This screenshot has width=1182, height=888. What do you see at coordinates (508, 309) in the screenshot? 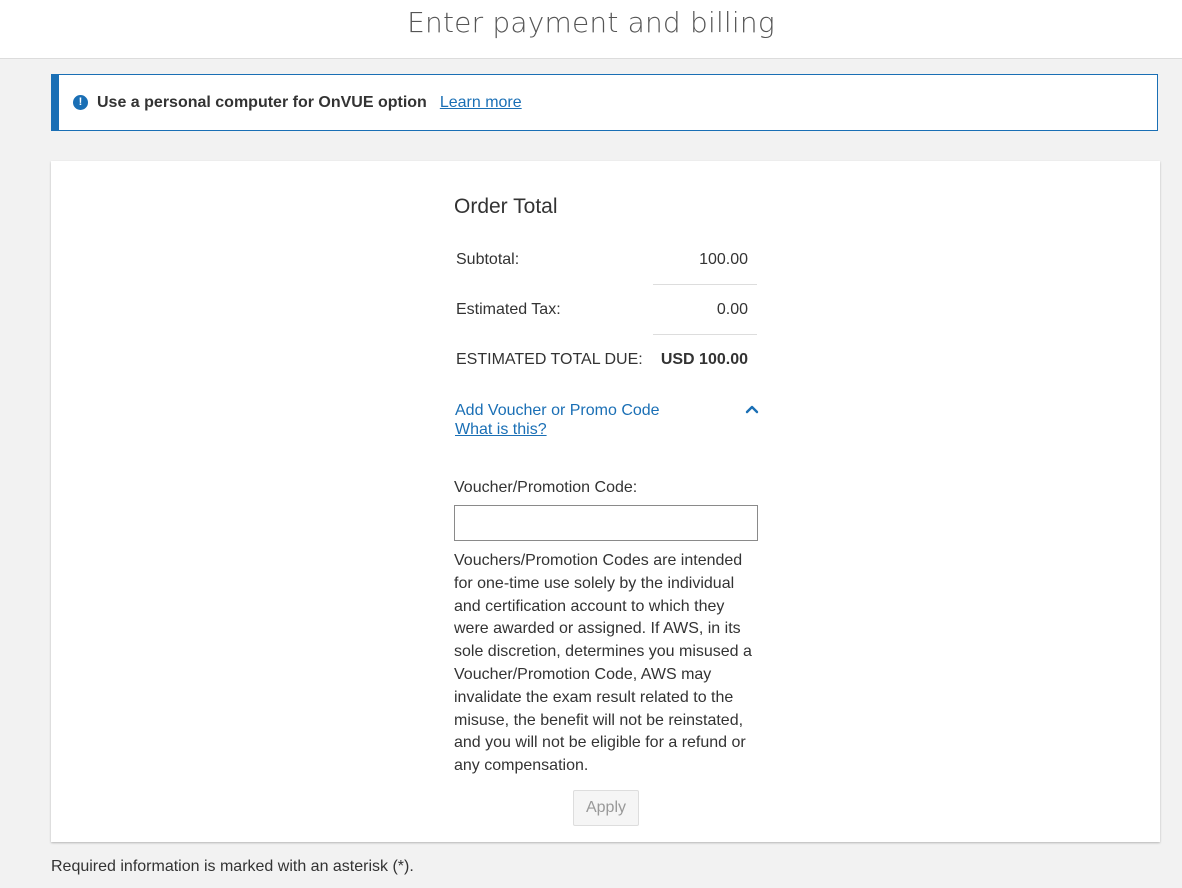
I see `tax-label: Estimated Tax:` at bounding box center [508, 309].